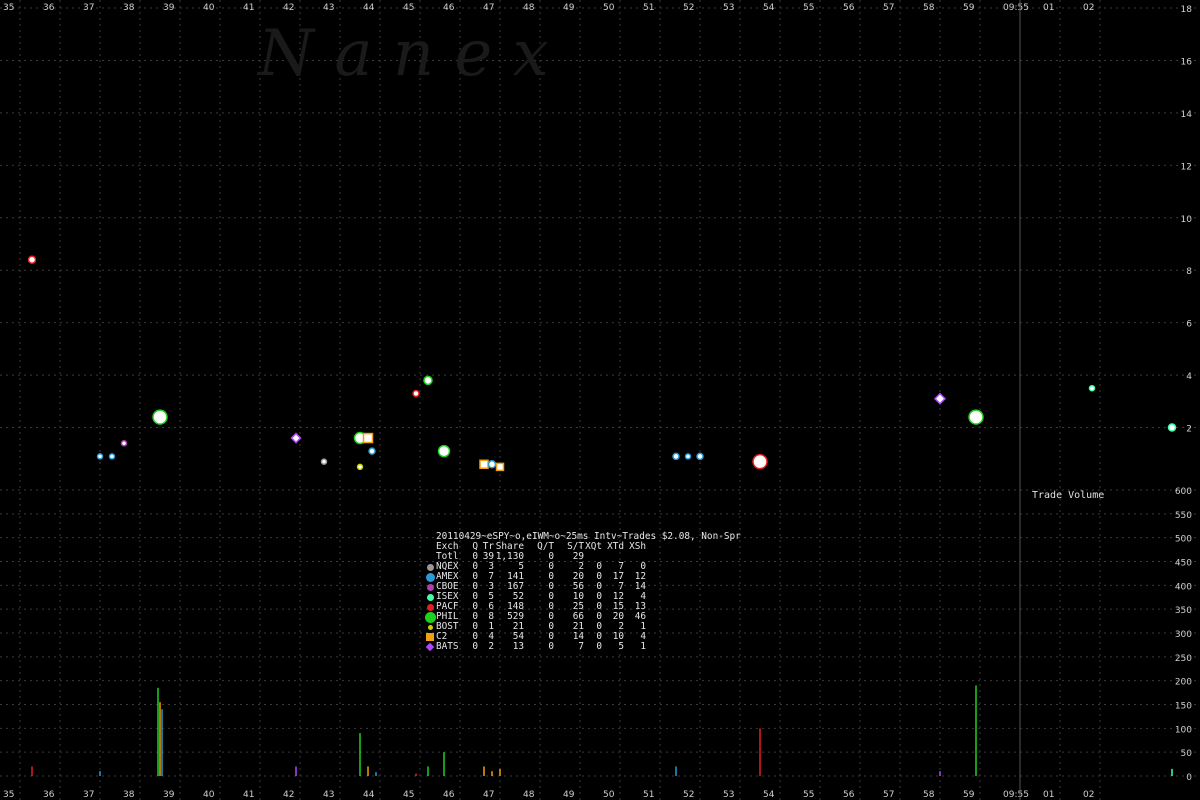 The height and width of the screenshot is (800, 1200). I want to click on legend-cell: XTd, so click(615, 546).